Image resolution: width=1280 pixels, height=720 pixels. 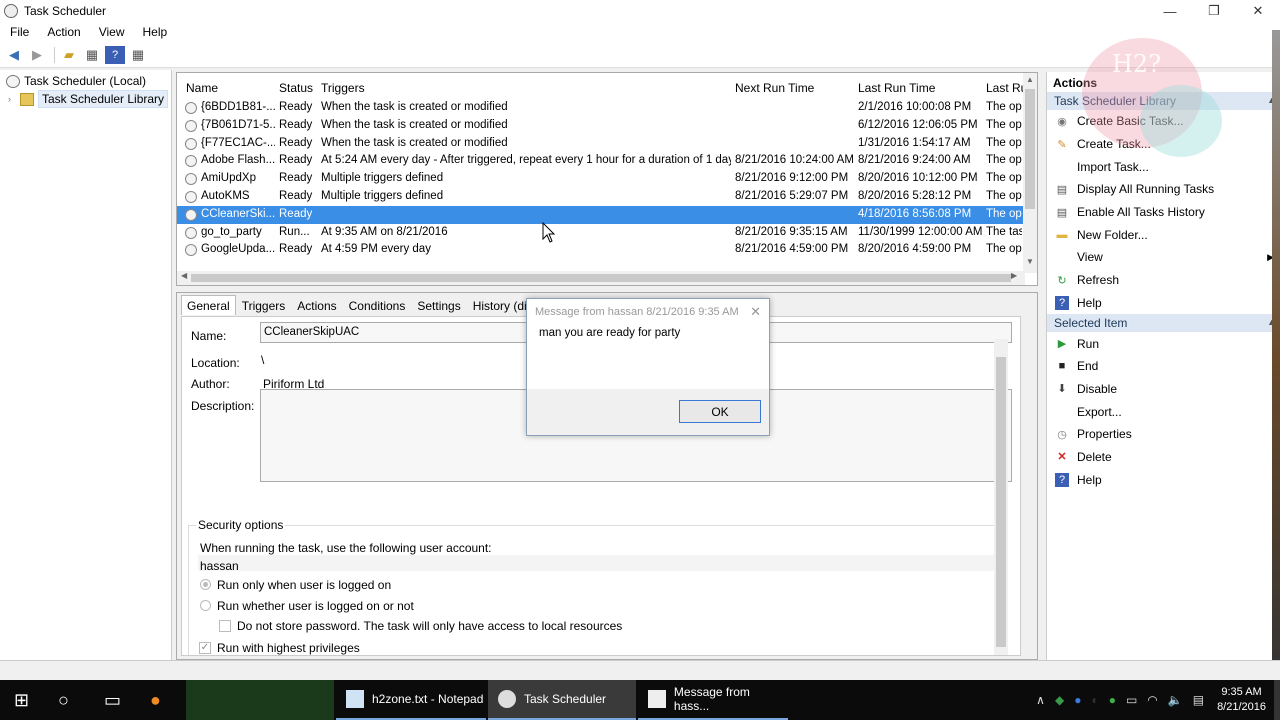 What do you see at coordinates (14, 99) in the screenshot?
I see `expand-arrow-icon: ›` at bounding box center [14, 99].